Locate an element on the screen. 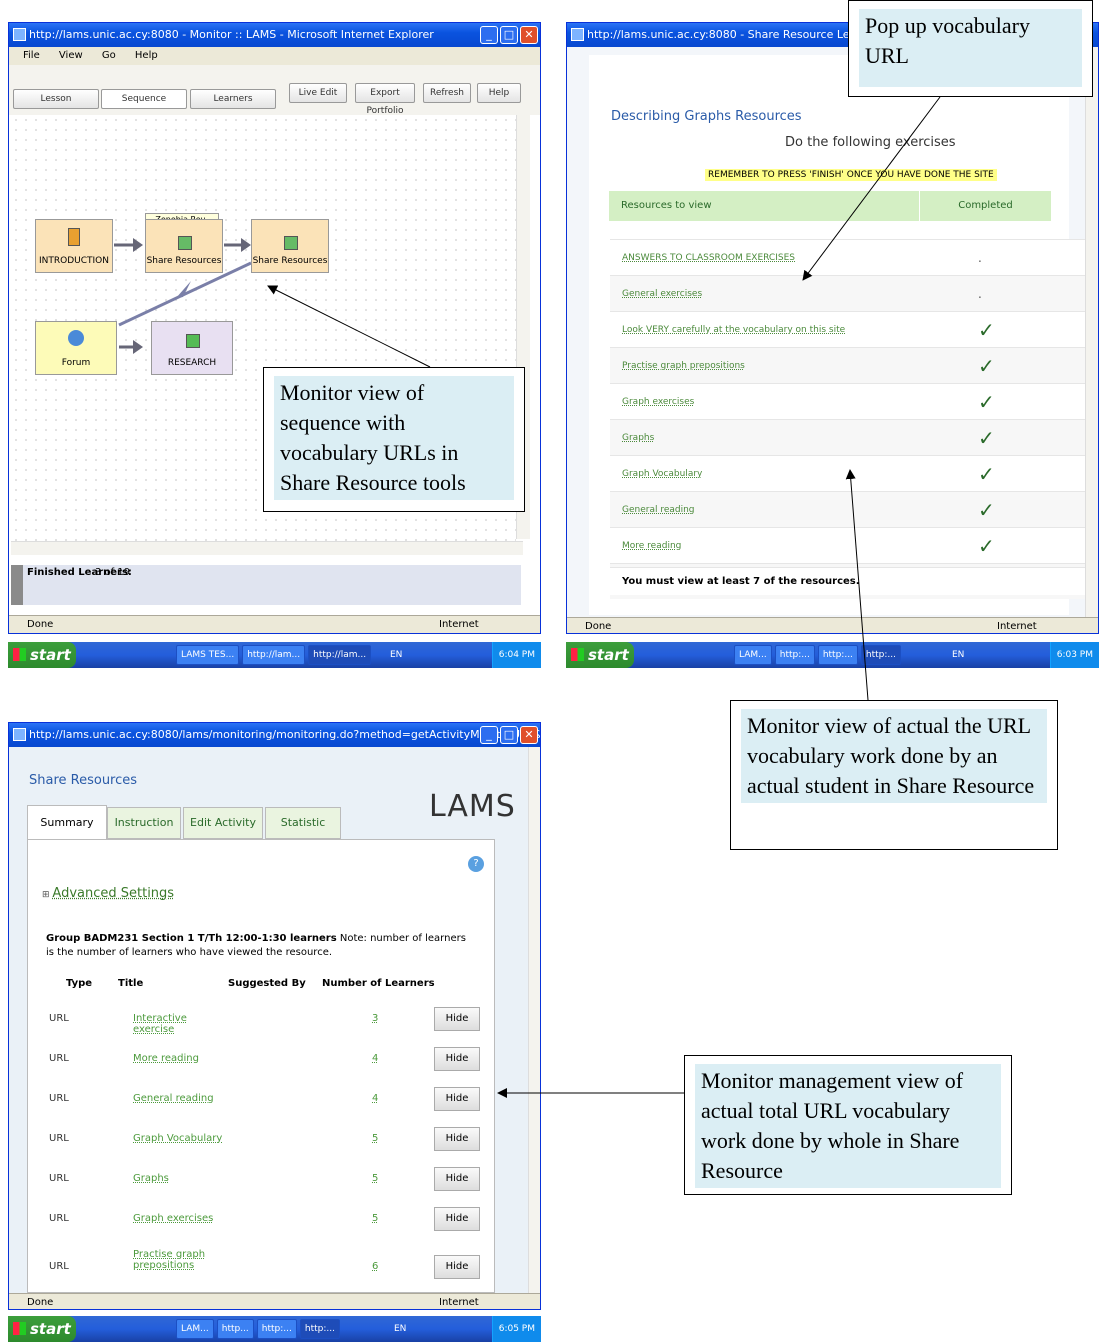 The height and width of the screenshot is (1342, 1099). activity-introduction: INTRODUCTION is located at coordinates (74, 246).